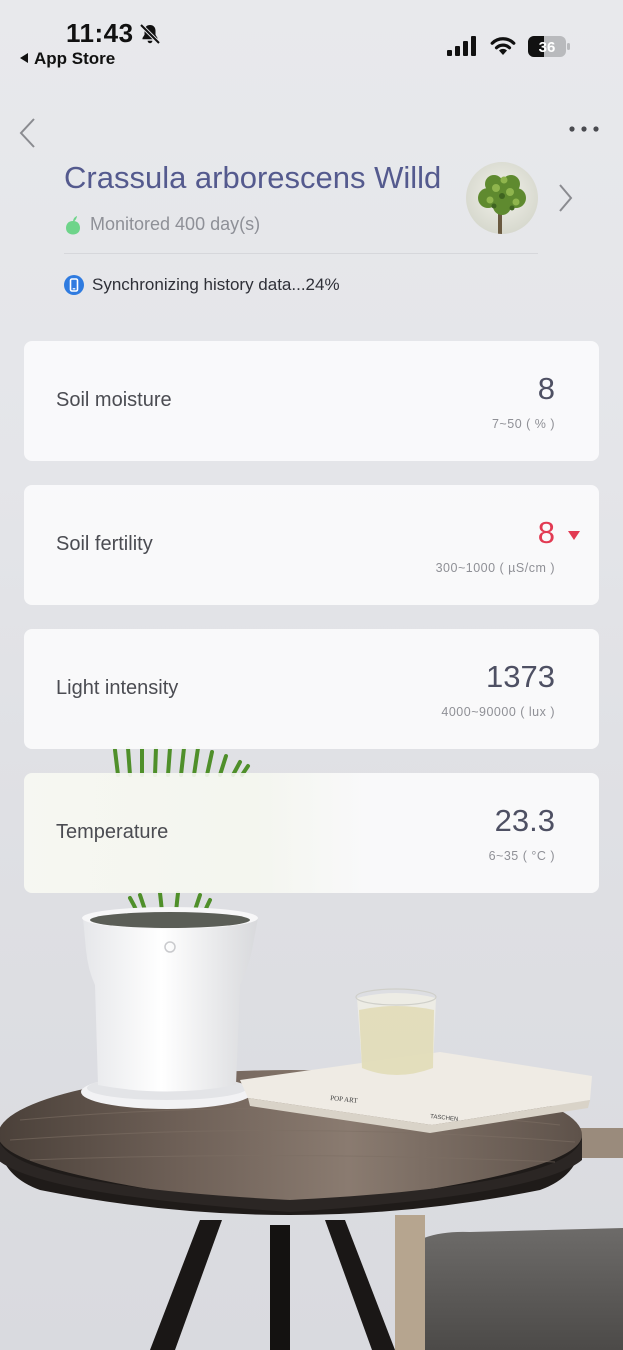 This screenshot has width=623, height=1350. I want to click on metric-range: 6~35 ( °C ), so click(521, 856).